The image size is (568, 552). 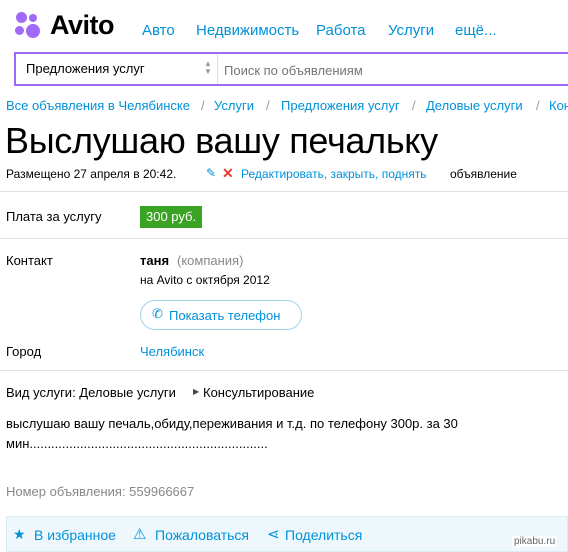 I want to click on price-label: Плата за услугу, so click(x=54, y=216).